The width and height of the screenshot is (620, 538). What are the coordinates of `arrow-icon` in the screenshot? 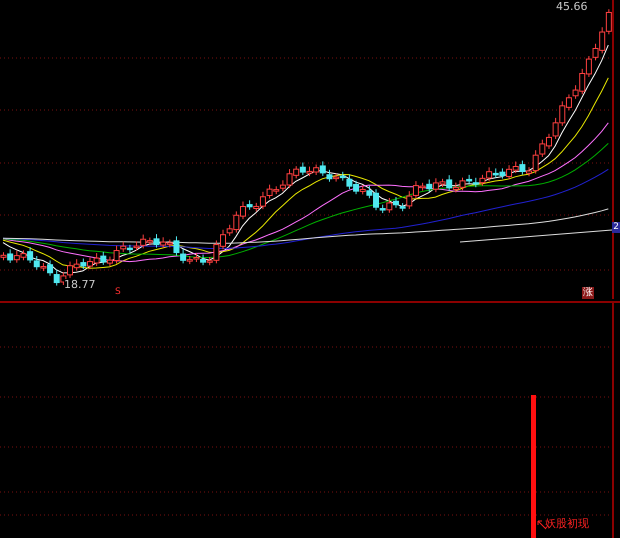 It's located at (542, 525).